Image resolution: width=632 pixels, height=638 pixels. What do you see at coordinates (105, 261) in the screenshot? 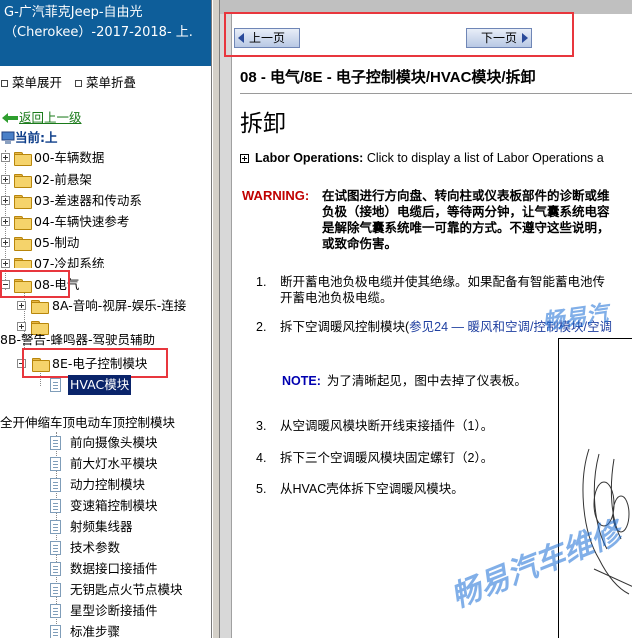
I see `tree-item-07: 07-冷却系统` at bounding box center [105, 261].